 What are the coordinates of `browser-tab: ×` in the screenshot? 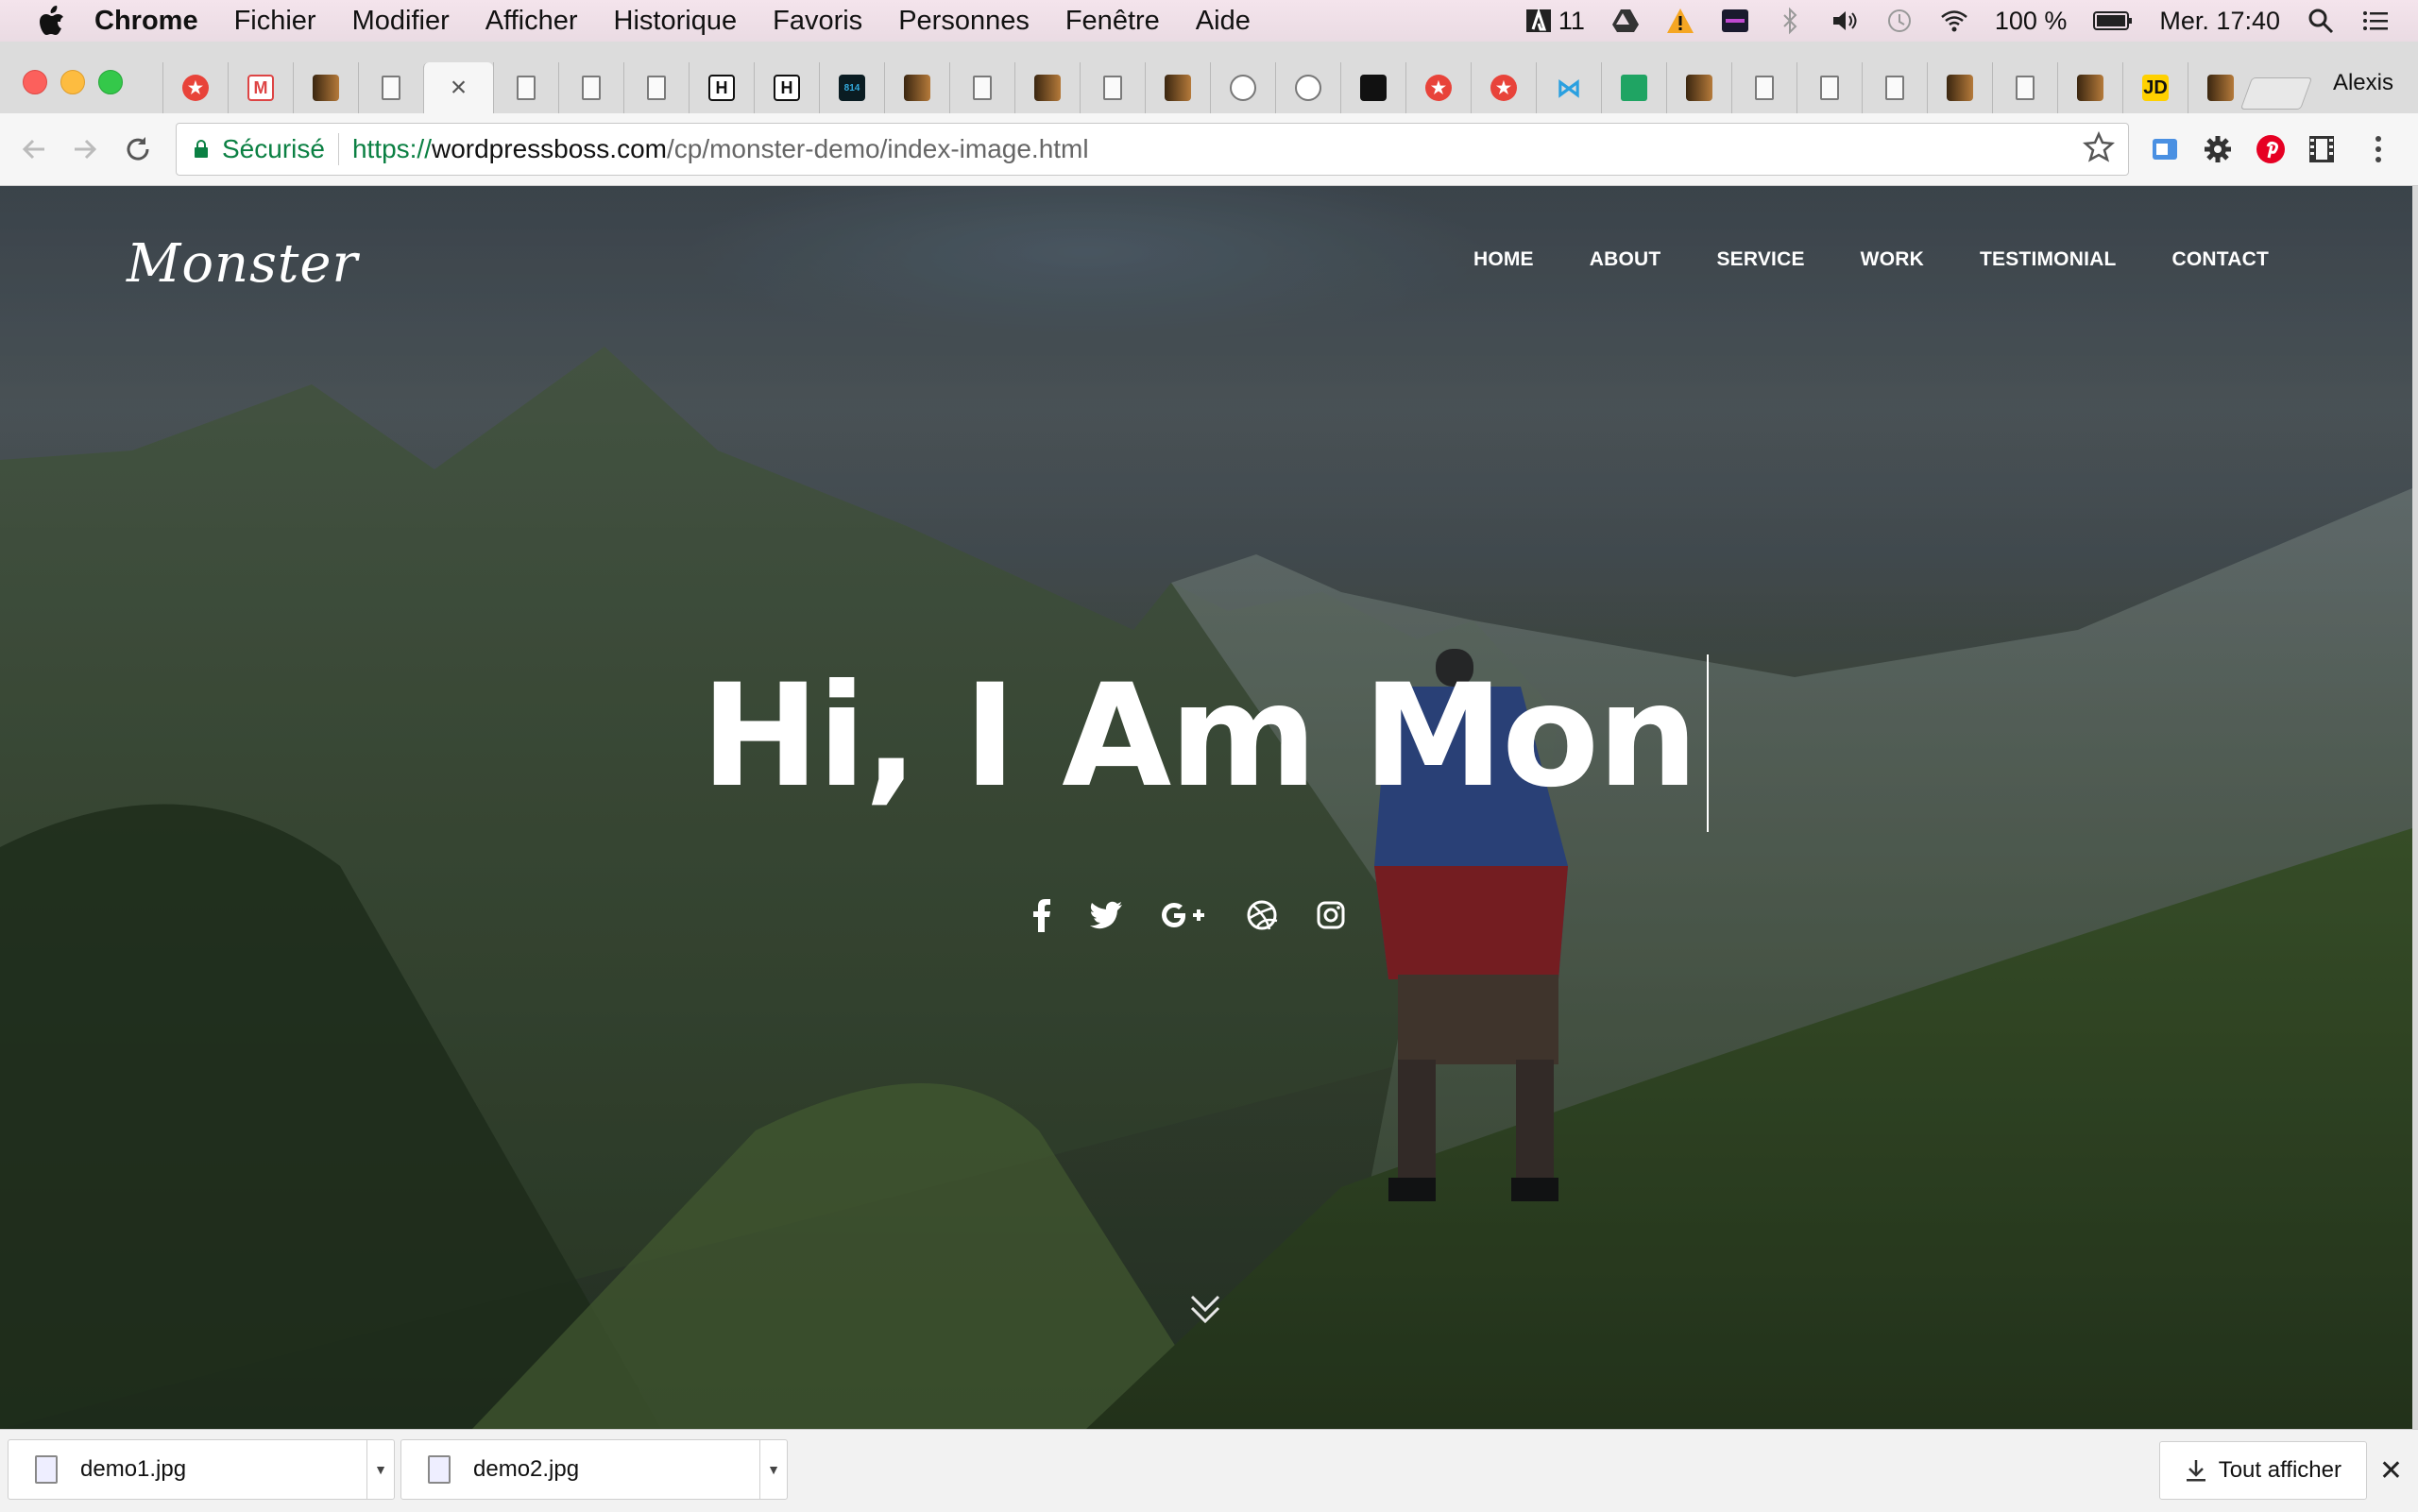 It's located at (458, 88).